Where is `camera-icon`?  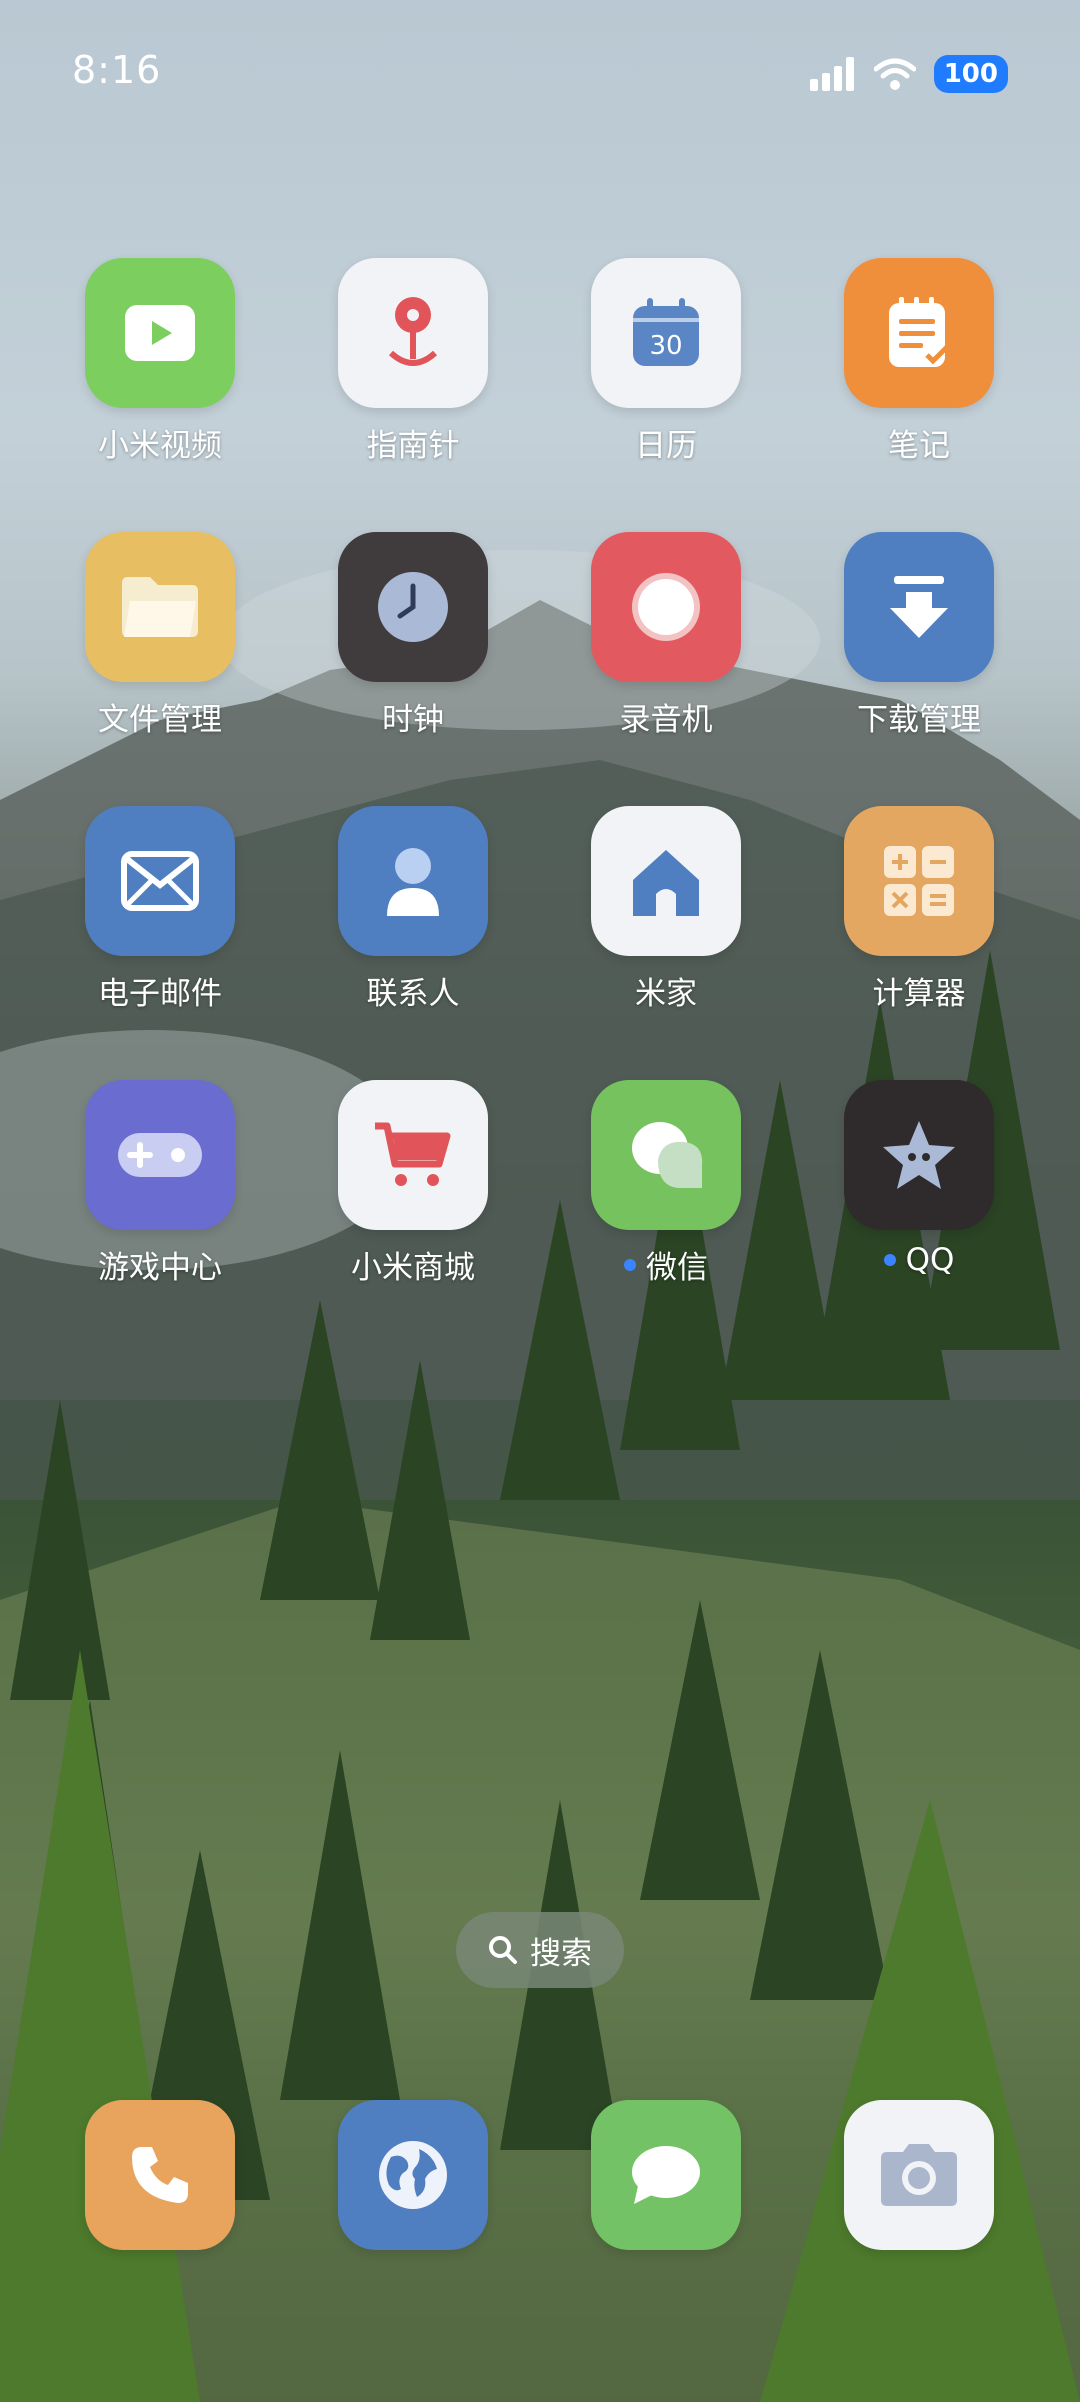
camera-icon is located at coordinates (919, 2175).